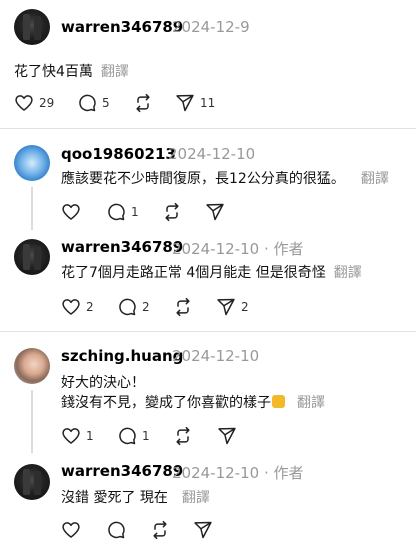  Describe the element at coordinates (166, 403) in the screenshot. I see `post-text: 錢沒有不見，變成了你喜歡的樣子` at that location.